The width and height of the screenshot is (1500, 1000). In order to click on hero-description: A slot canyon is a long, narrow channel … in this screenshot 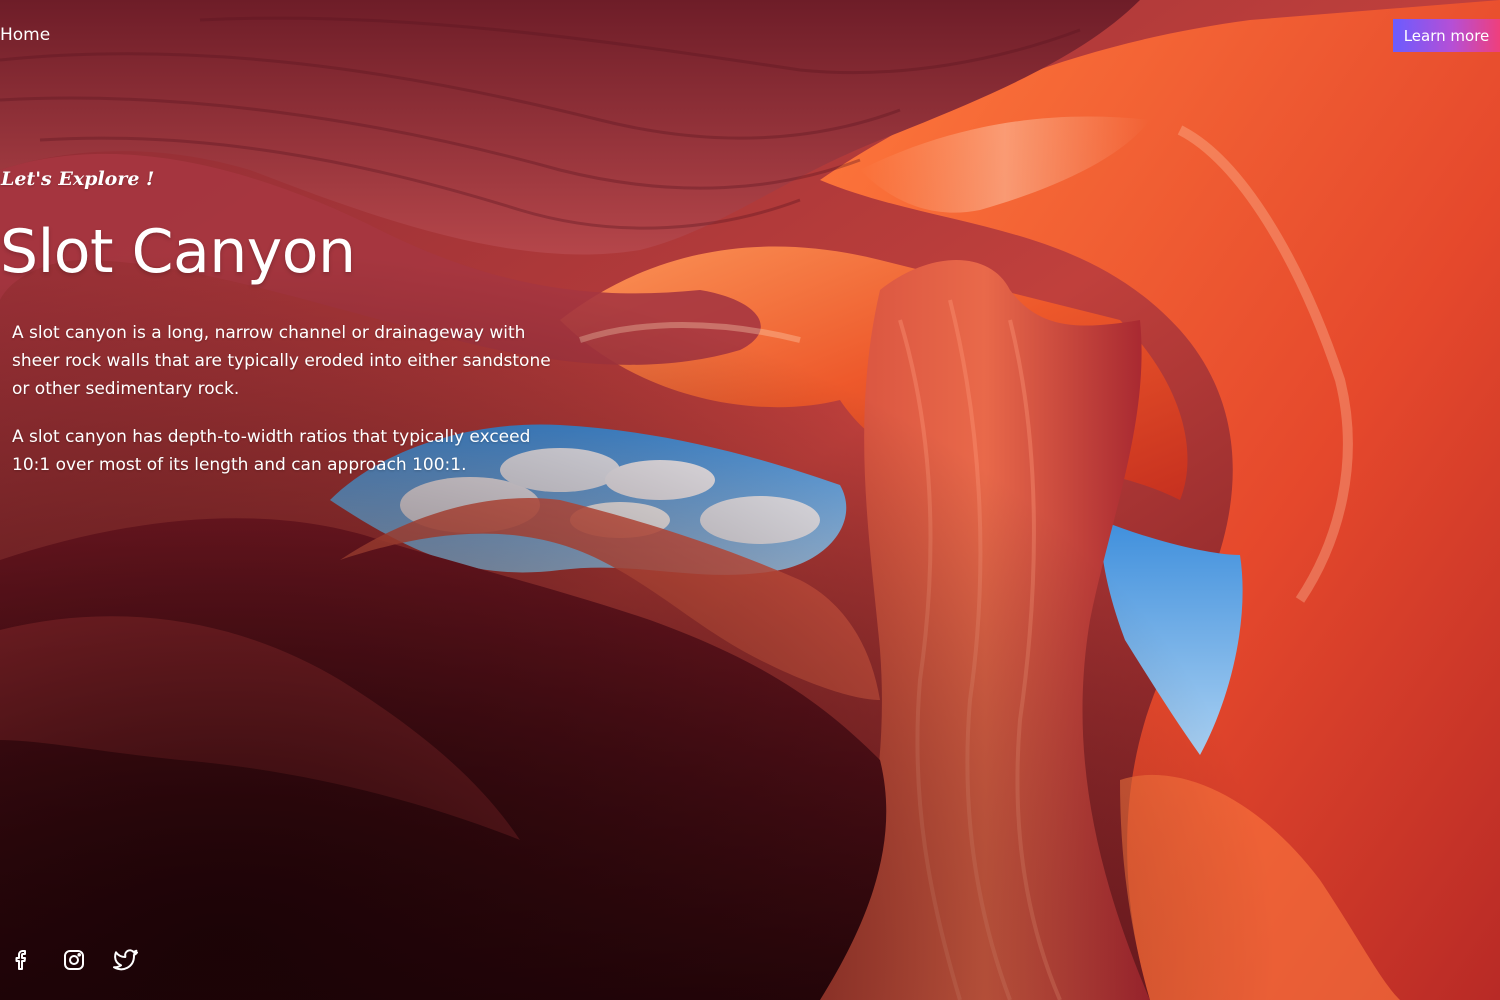, I will do `click(289, 409)`.